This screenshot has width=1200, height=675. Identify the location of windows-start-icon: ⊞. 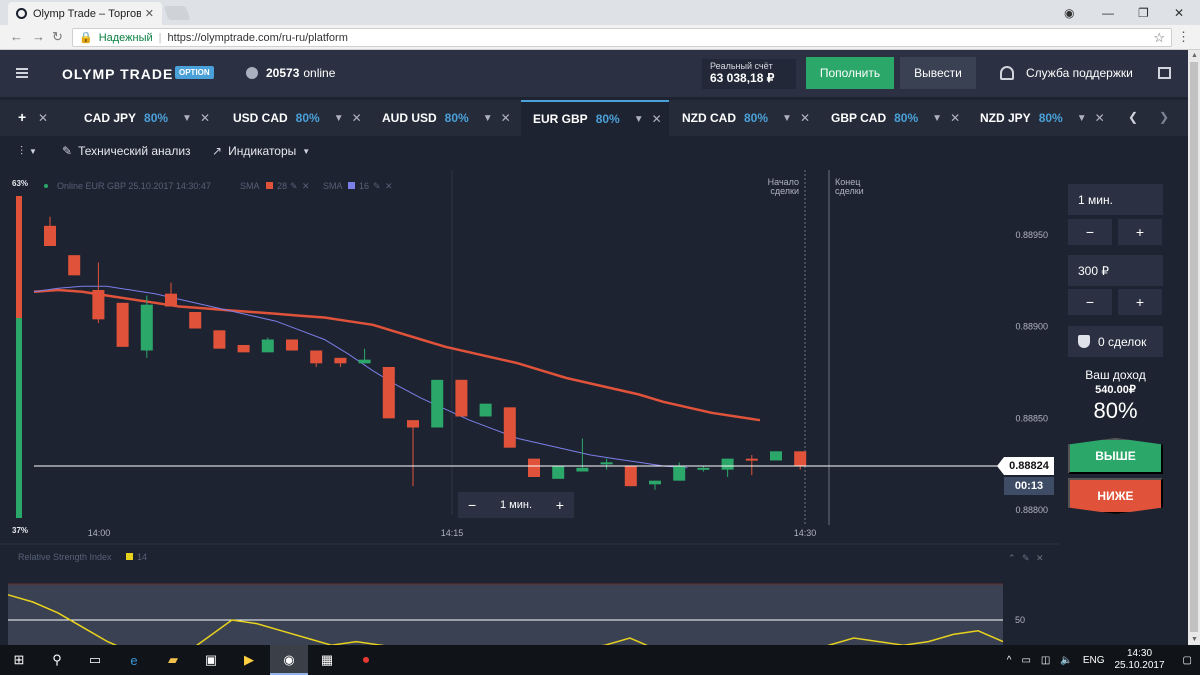
(19, 660).